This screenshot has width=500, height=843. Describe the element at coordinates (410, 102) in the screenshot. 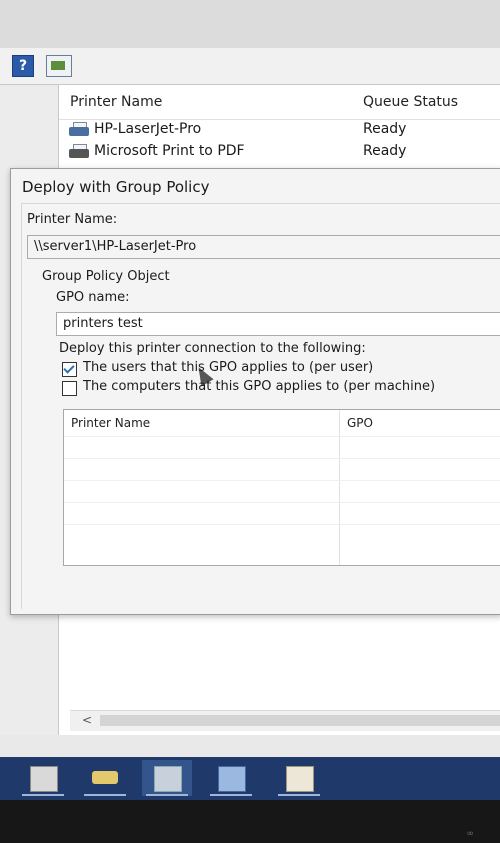

I see `column-queue-status: Queue Status` at that location.